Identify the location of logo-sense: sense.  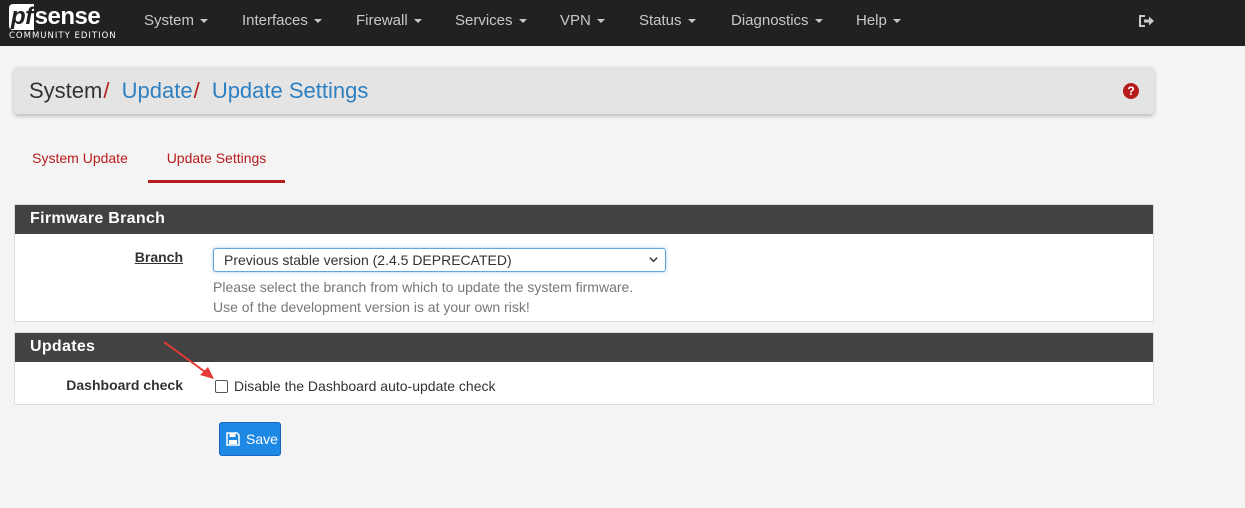
(67, 16).